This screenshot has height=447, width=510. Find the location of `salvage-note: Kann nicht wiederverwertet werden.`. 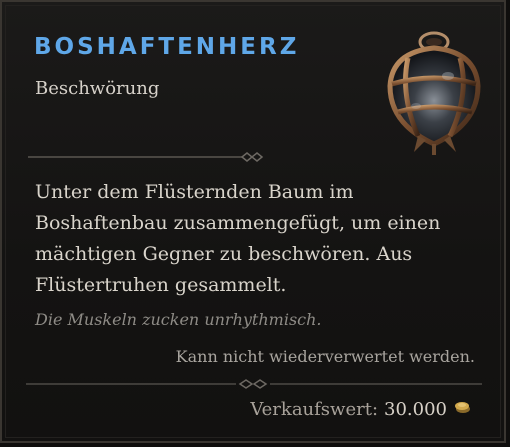

salvage-note: Kann nicht wiederverwertet werden. is located at coordinates (325, 356).